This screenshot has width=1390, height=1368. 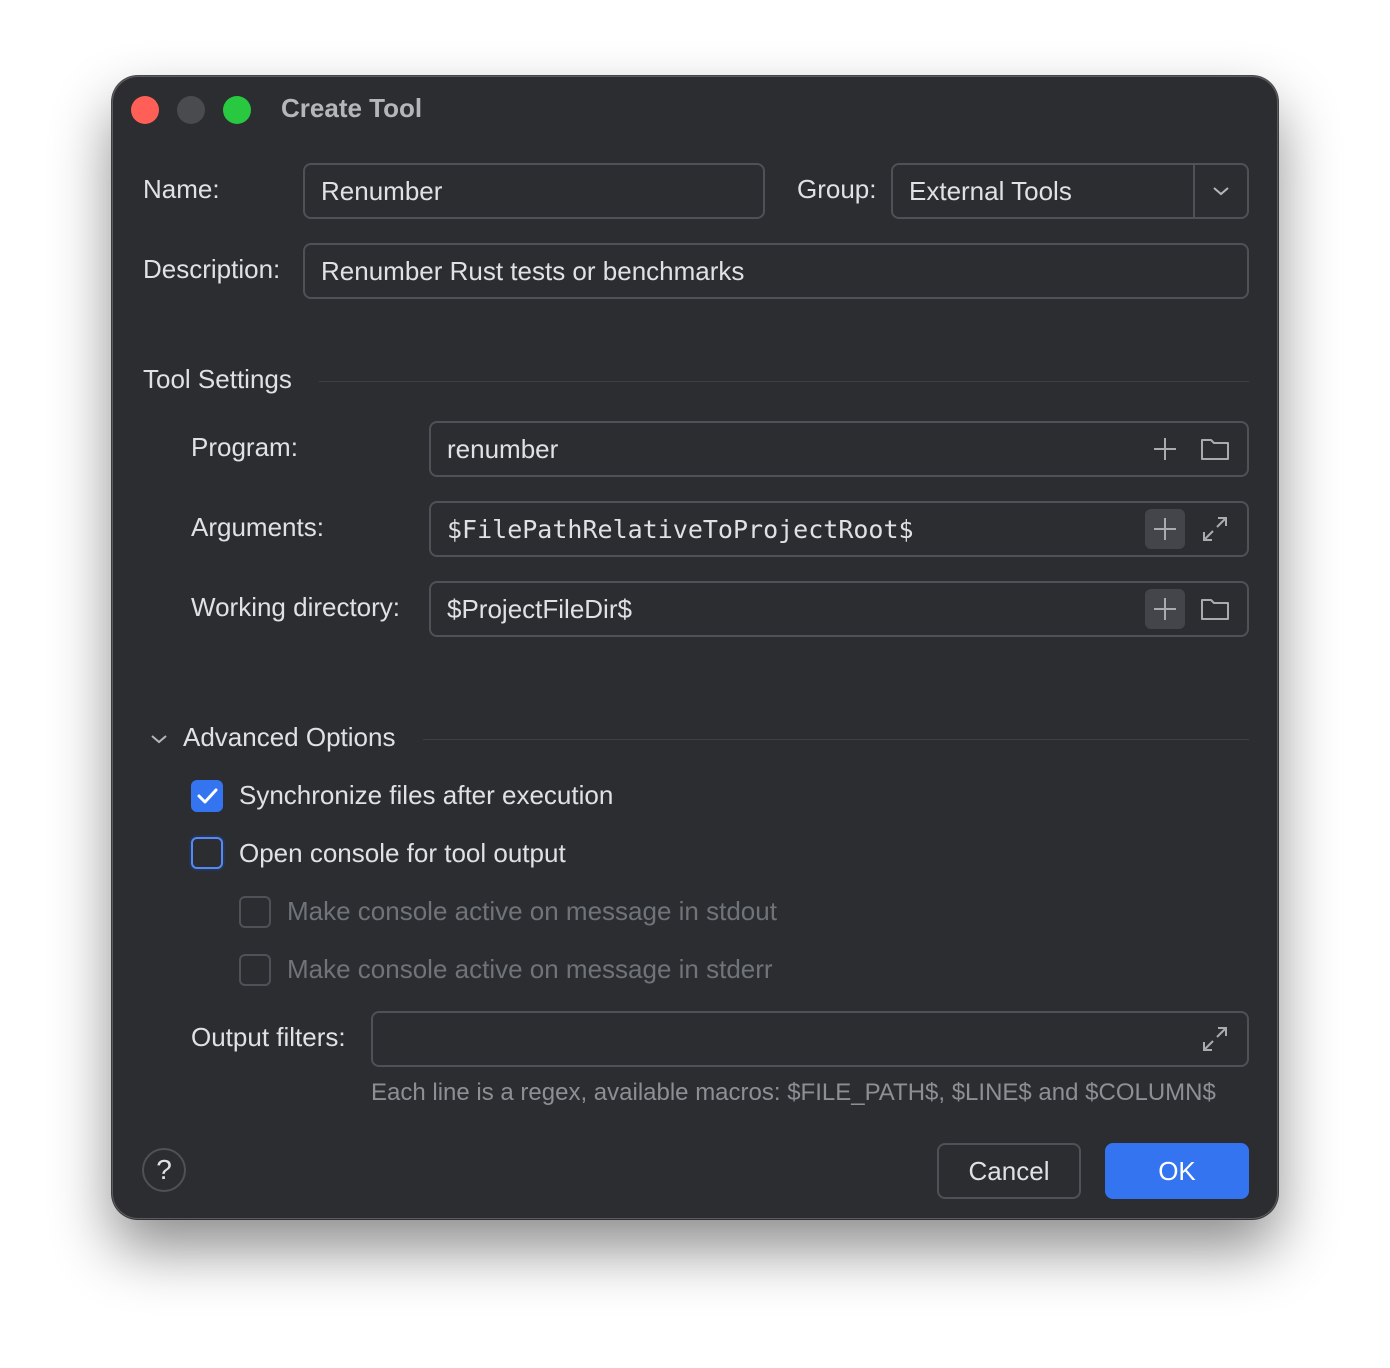 I want to click on group-label: Group:, so click(x=837, y=189).